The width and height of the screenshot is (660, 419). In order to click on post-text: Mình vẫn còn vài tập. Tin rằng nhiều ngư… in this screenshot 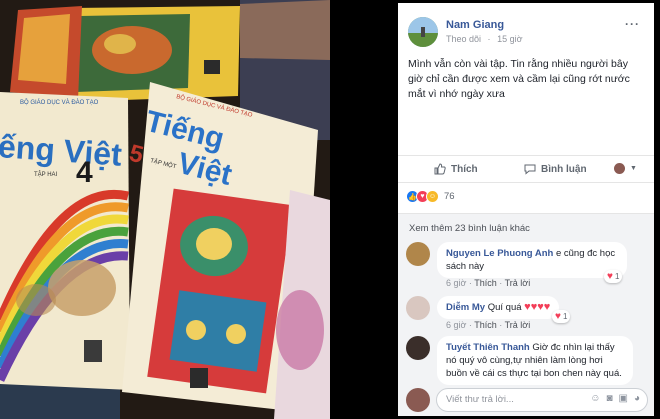, I will do `click(519, 79)`.